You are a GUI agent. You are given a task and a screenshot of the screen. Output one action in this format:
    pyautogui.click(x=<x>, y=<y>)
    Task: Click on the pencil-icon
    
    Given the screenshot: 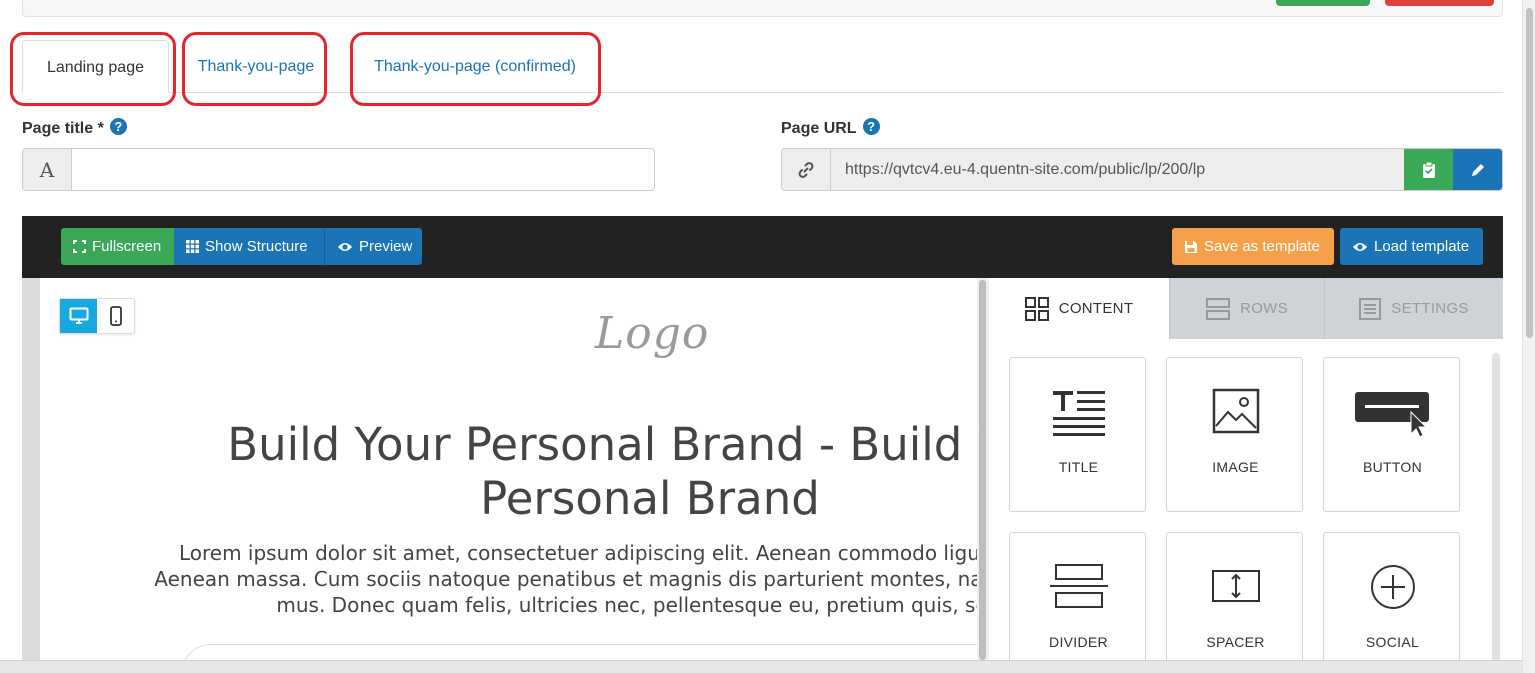 What is the action you would take?
    pyautogui.click(x=1477, y=169)
    